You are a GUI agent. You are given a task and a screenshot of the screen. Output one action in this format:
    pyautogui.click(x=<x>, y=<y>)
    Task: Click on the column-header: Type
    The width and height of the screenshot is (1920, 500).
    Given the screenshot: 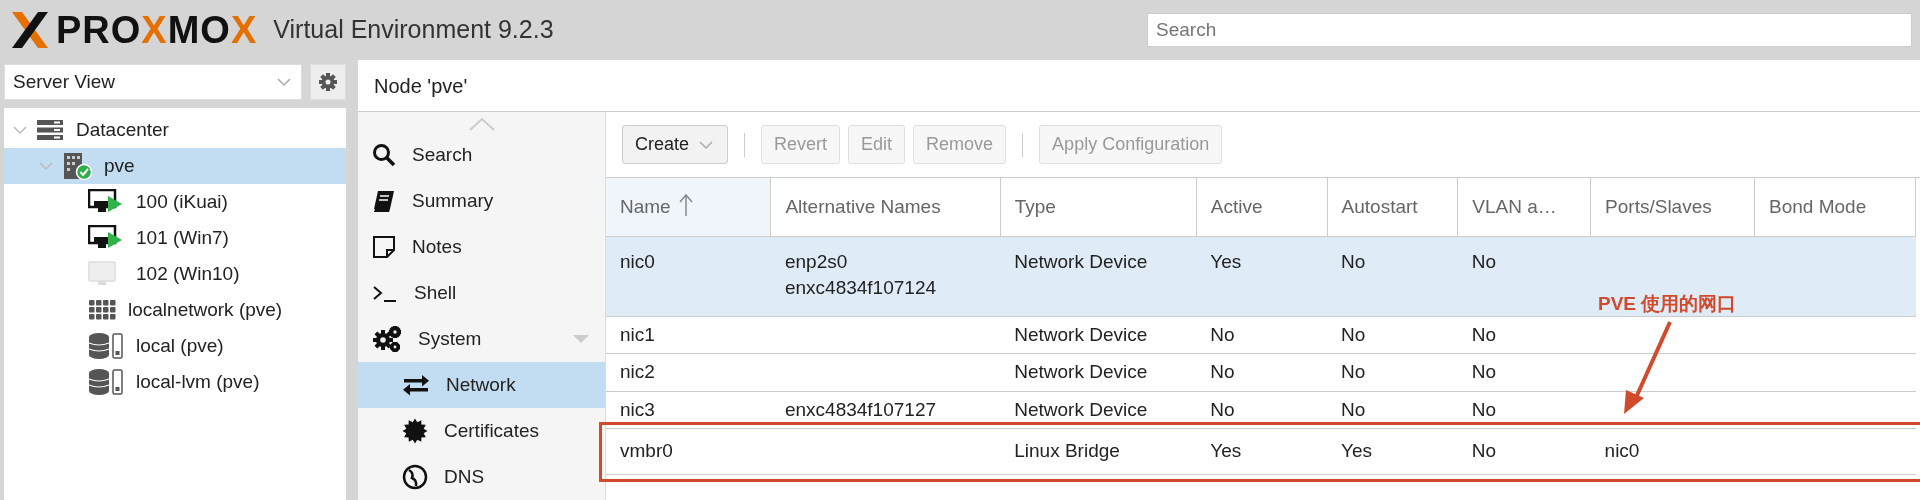 What is the action you would take?
    pyautogui.click(x=1098, y=207)
    